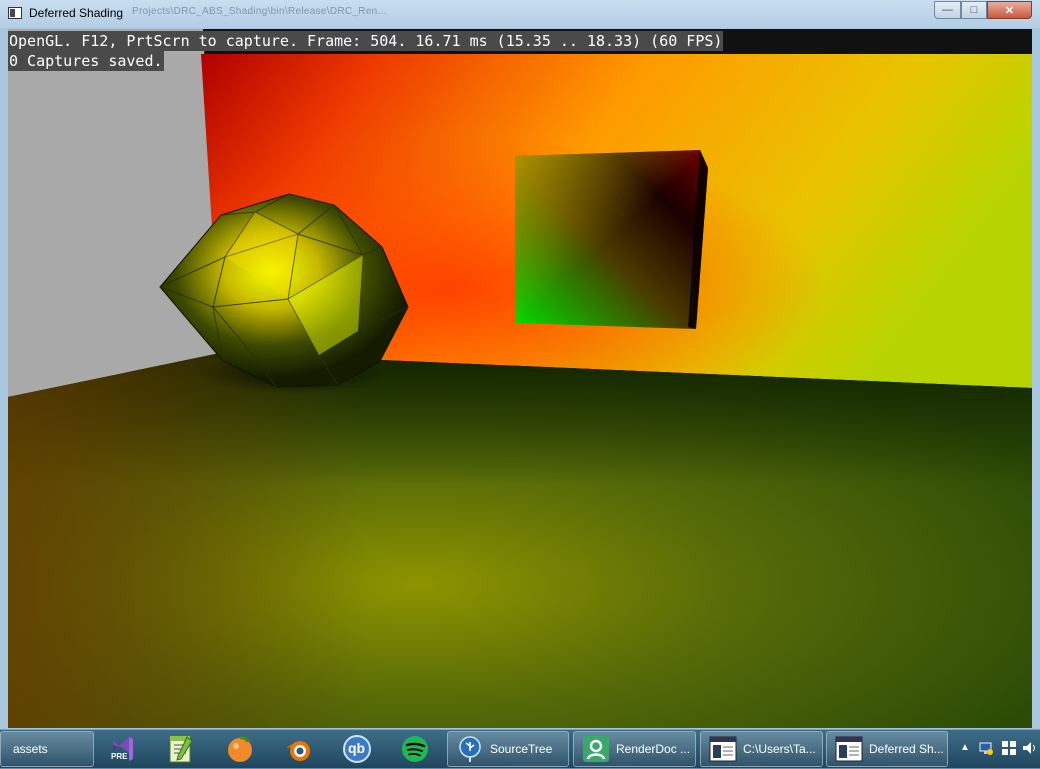 The image size is (1040, 769). What do you see at coordinates (123, 749) in the screenshot?
I see `visual-studio-icon: PRE` at bounding box center [123, 749].